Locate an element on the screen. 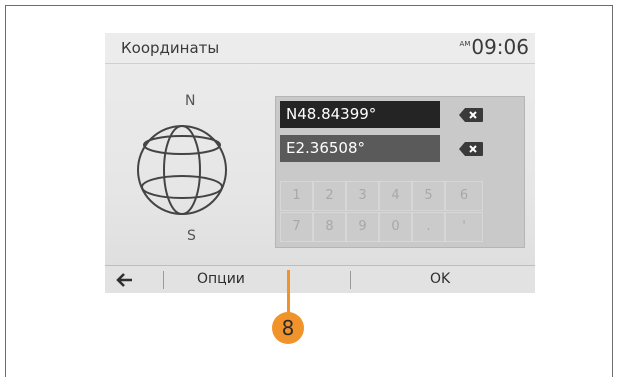 The height and width of the screenshot is (377, 620). key-5: 5 is located at coordinates (428, 196).